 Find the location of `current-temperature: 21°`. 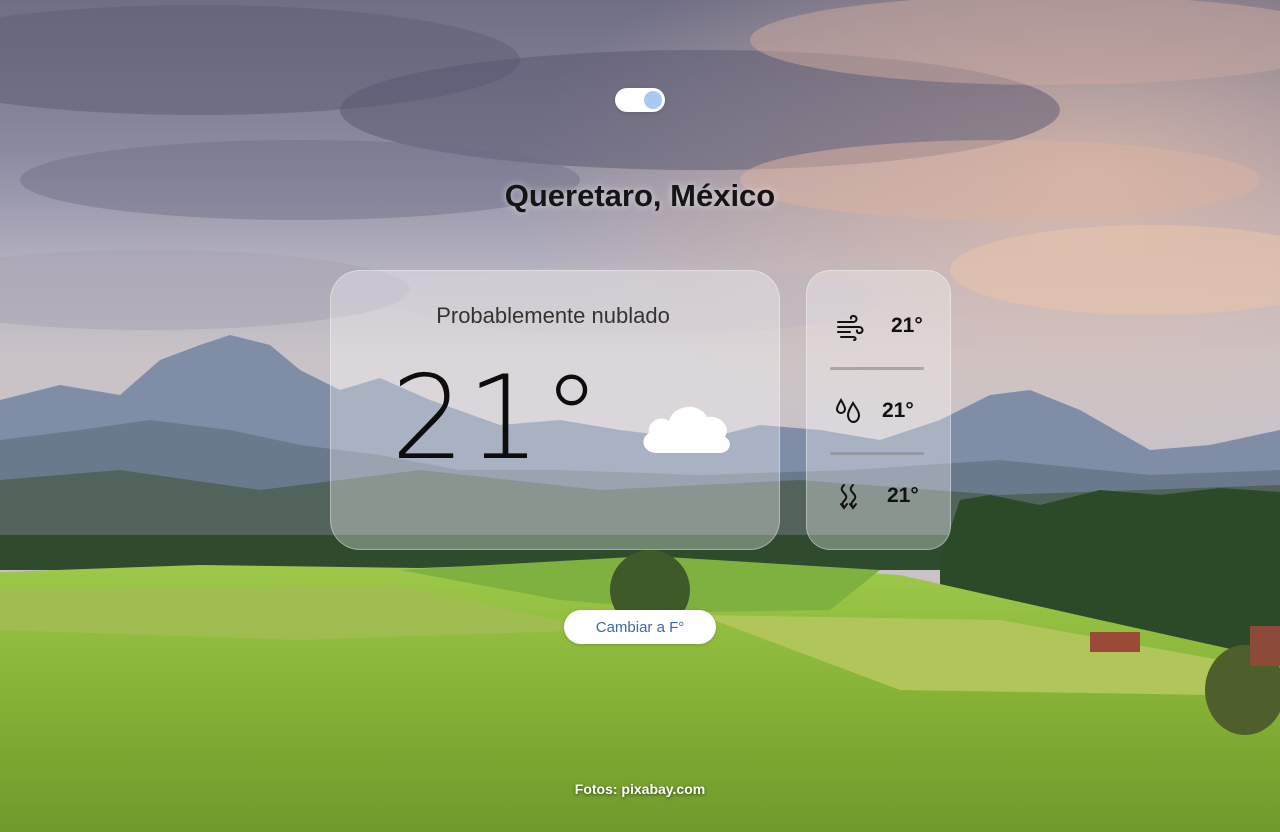

current-temperature: 21° is located at coordinates (497, 418).